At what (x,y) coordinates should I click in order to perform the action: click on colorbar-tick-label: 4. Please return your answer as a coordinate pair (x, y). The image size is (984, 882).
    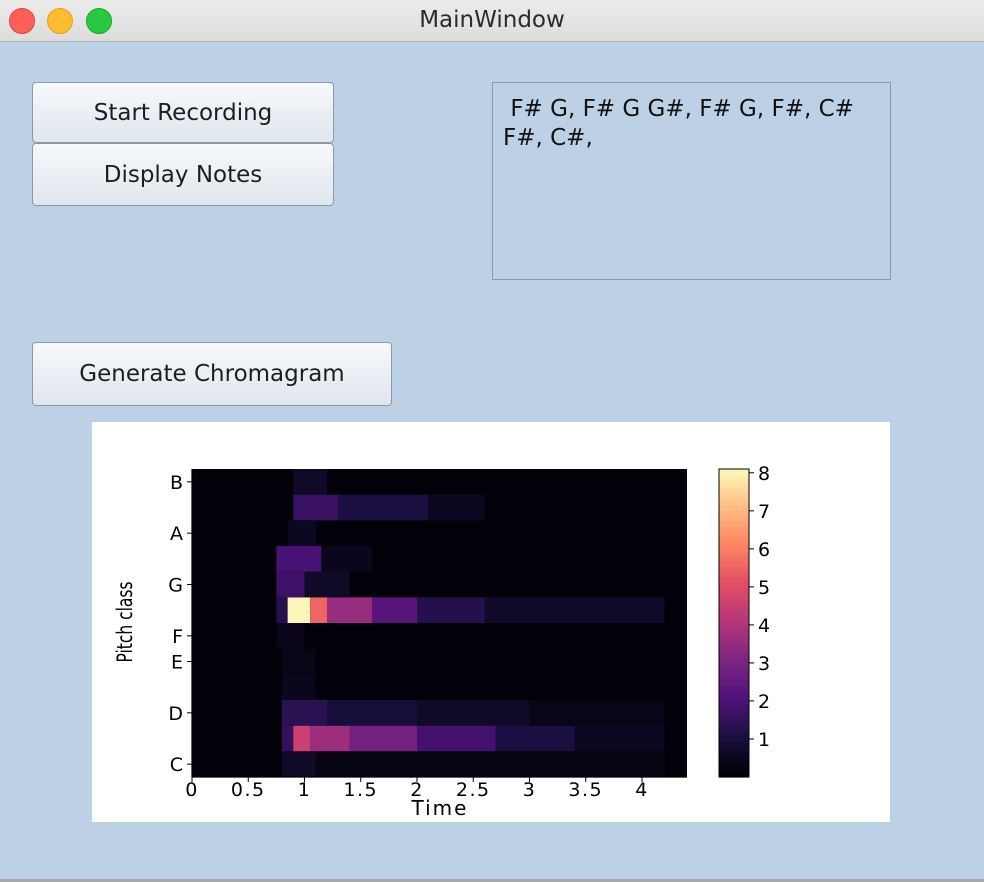
    Looking at the image, I should click on (764, 626).